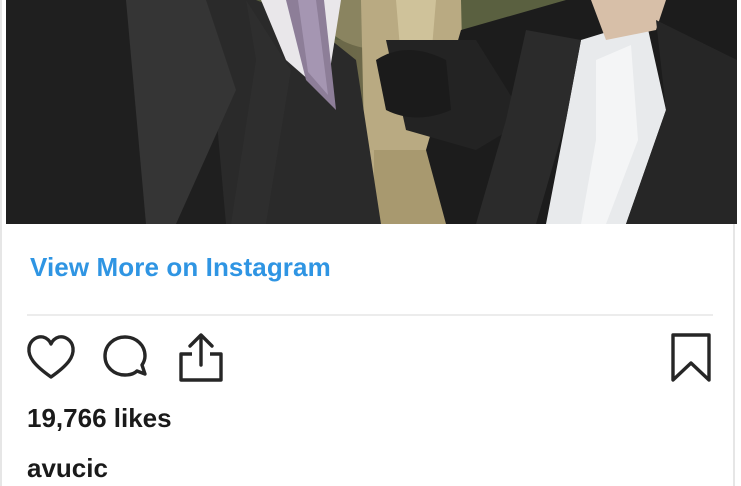  Describe the element at coordinates (125, 356) in the screenshot. I see `comment-icon` at that location.